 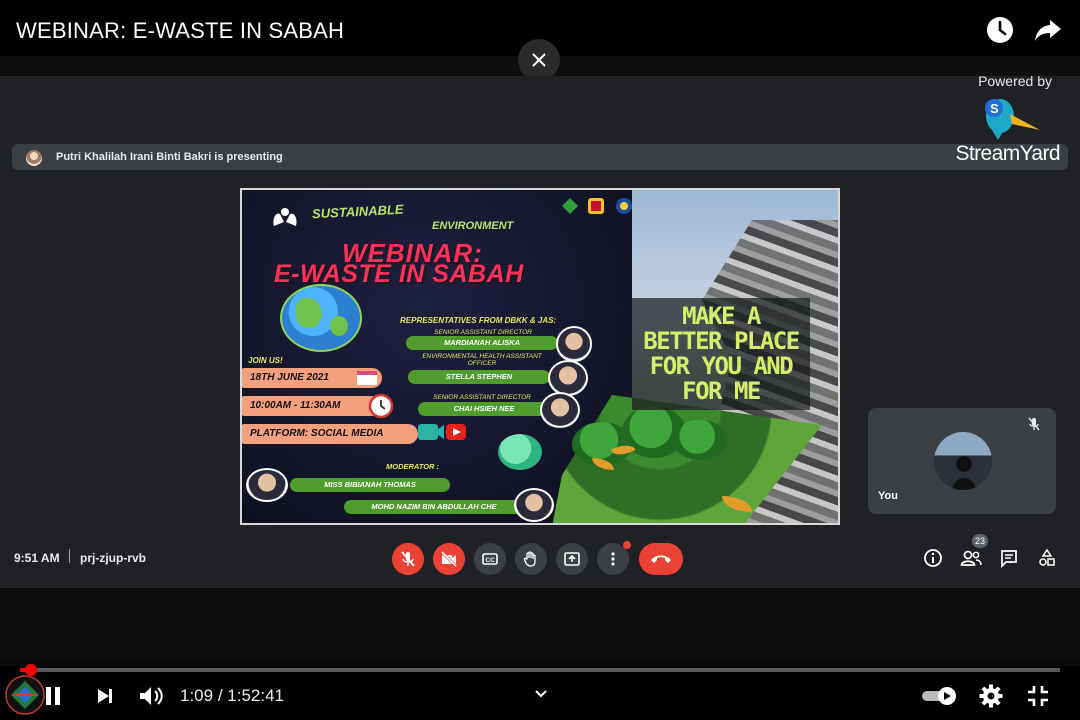 I want to click on current-time: 1:09, so click(x=197, y=695).